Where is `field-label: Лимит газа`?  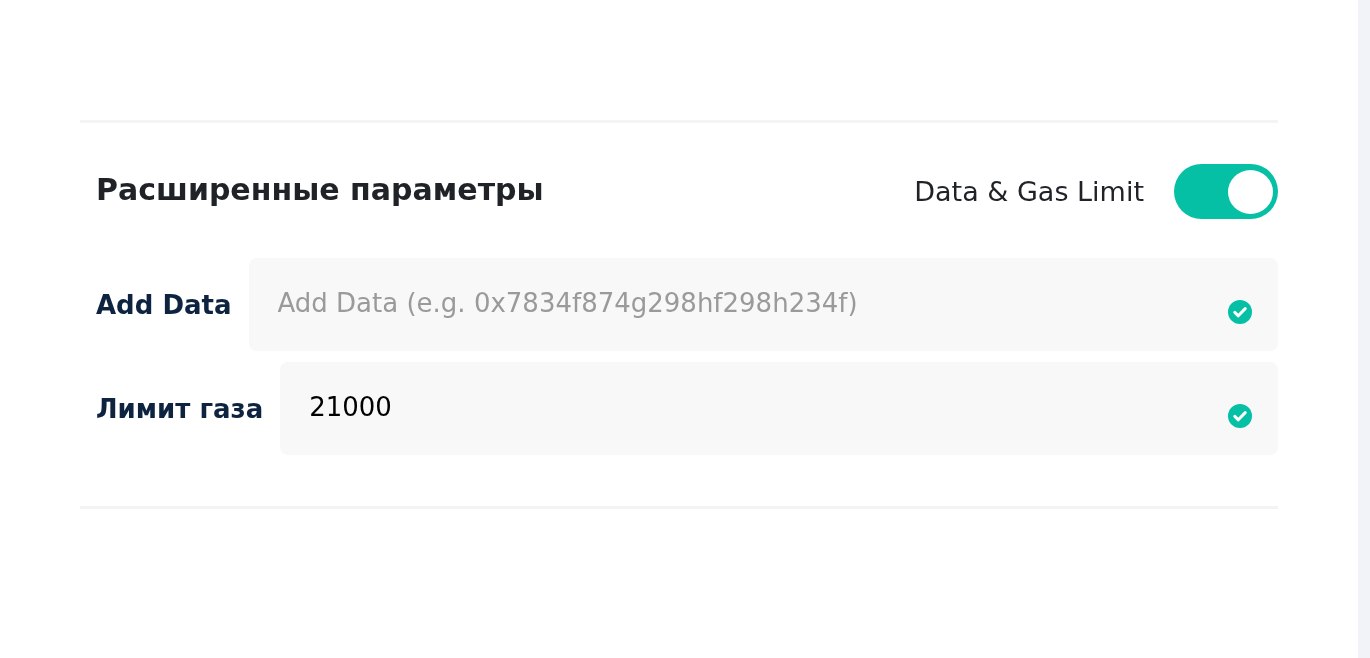 field-label: Лимит газа is located at coordinates (180, 408).